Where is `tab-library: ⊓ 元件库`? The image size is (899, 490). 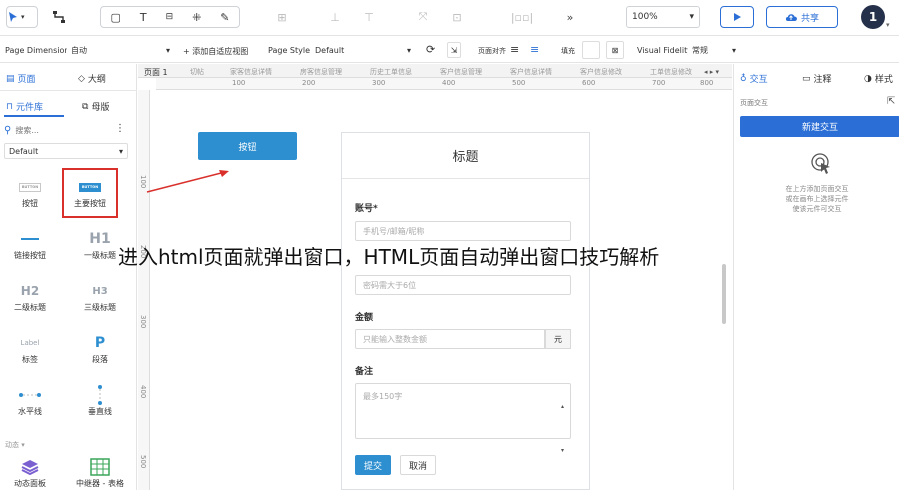
tab-library: ⊓ 元件库 is located at coordinates (24, 107).